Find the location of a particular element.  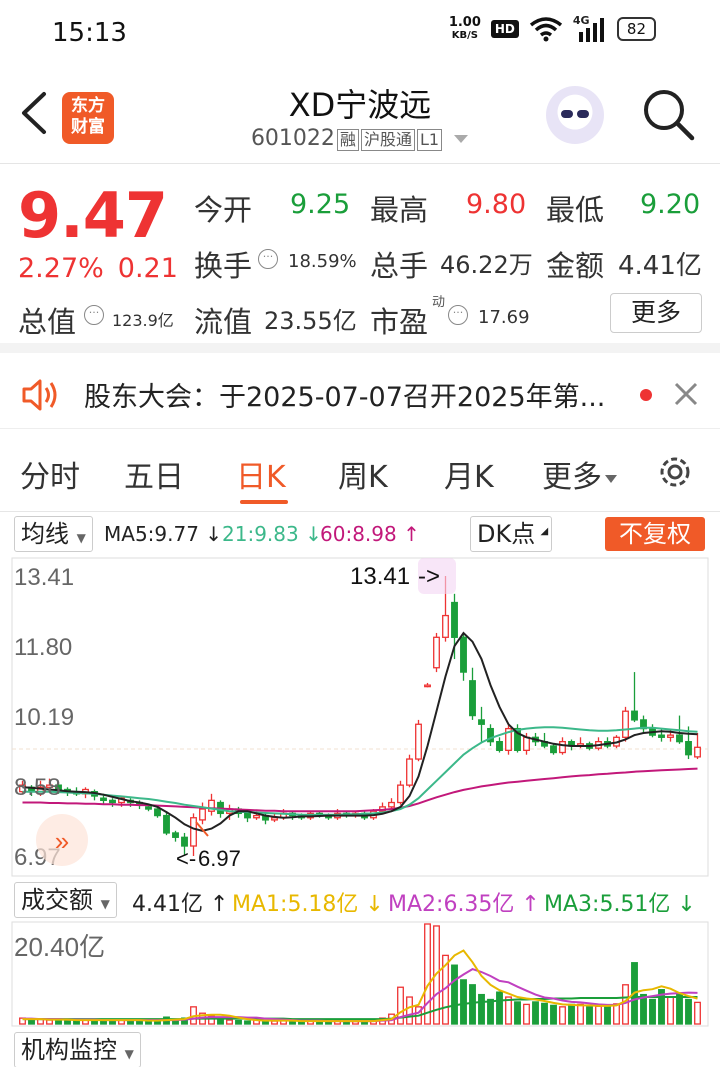

ma21-value: 21:9.83 is located at coordinates (260, 534).